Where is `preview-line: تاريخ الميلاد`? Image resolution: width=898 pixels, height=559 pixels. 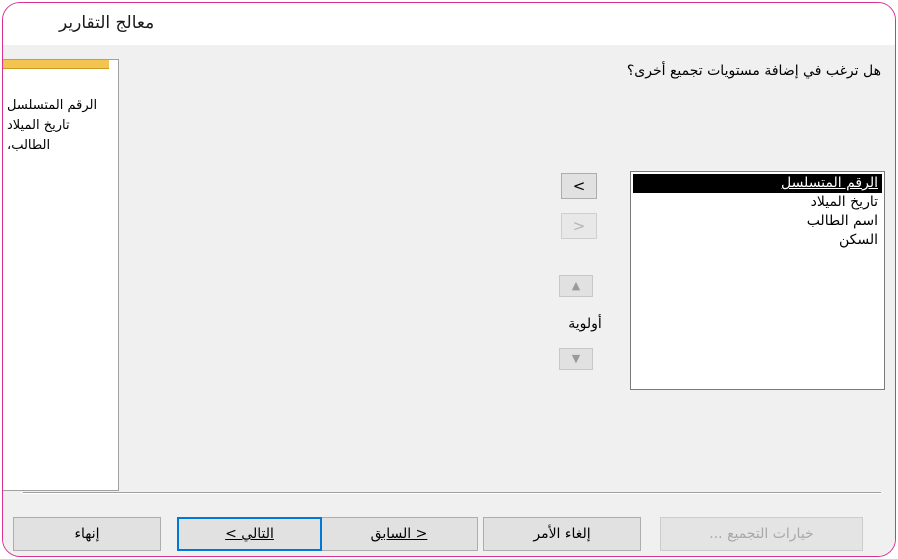
preview-line: تاريخ الميلاد is located at coordinates (38, 125).